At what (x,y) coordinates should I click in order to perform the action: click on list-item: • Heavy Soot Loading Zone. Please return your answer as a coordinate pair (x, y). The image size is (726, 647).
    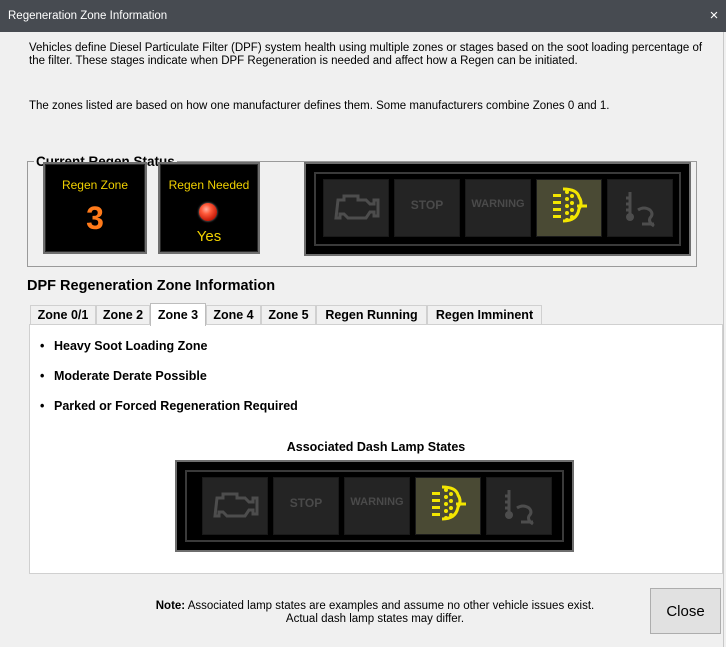
    Looking at the image, I should click on (124, 346).